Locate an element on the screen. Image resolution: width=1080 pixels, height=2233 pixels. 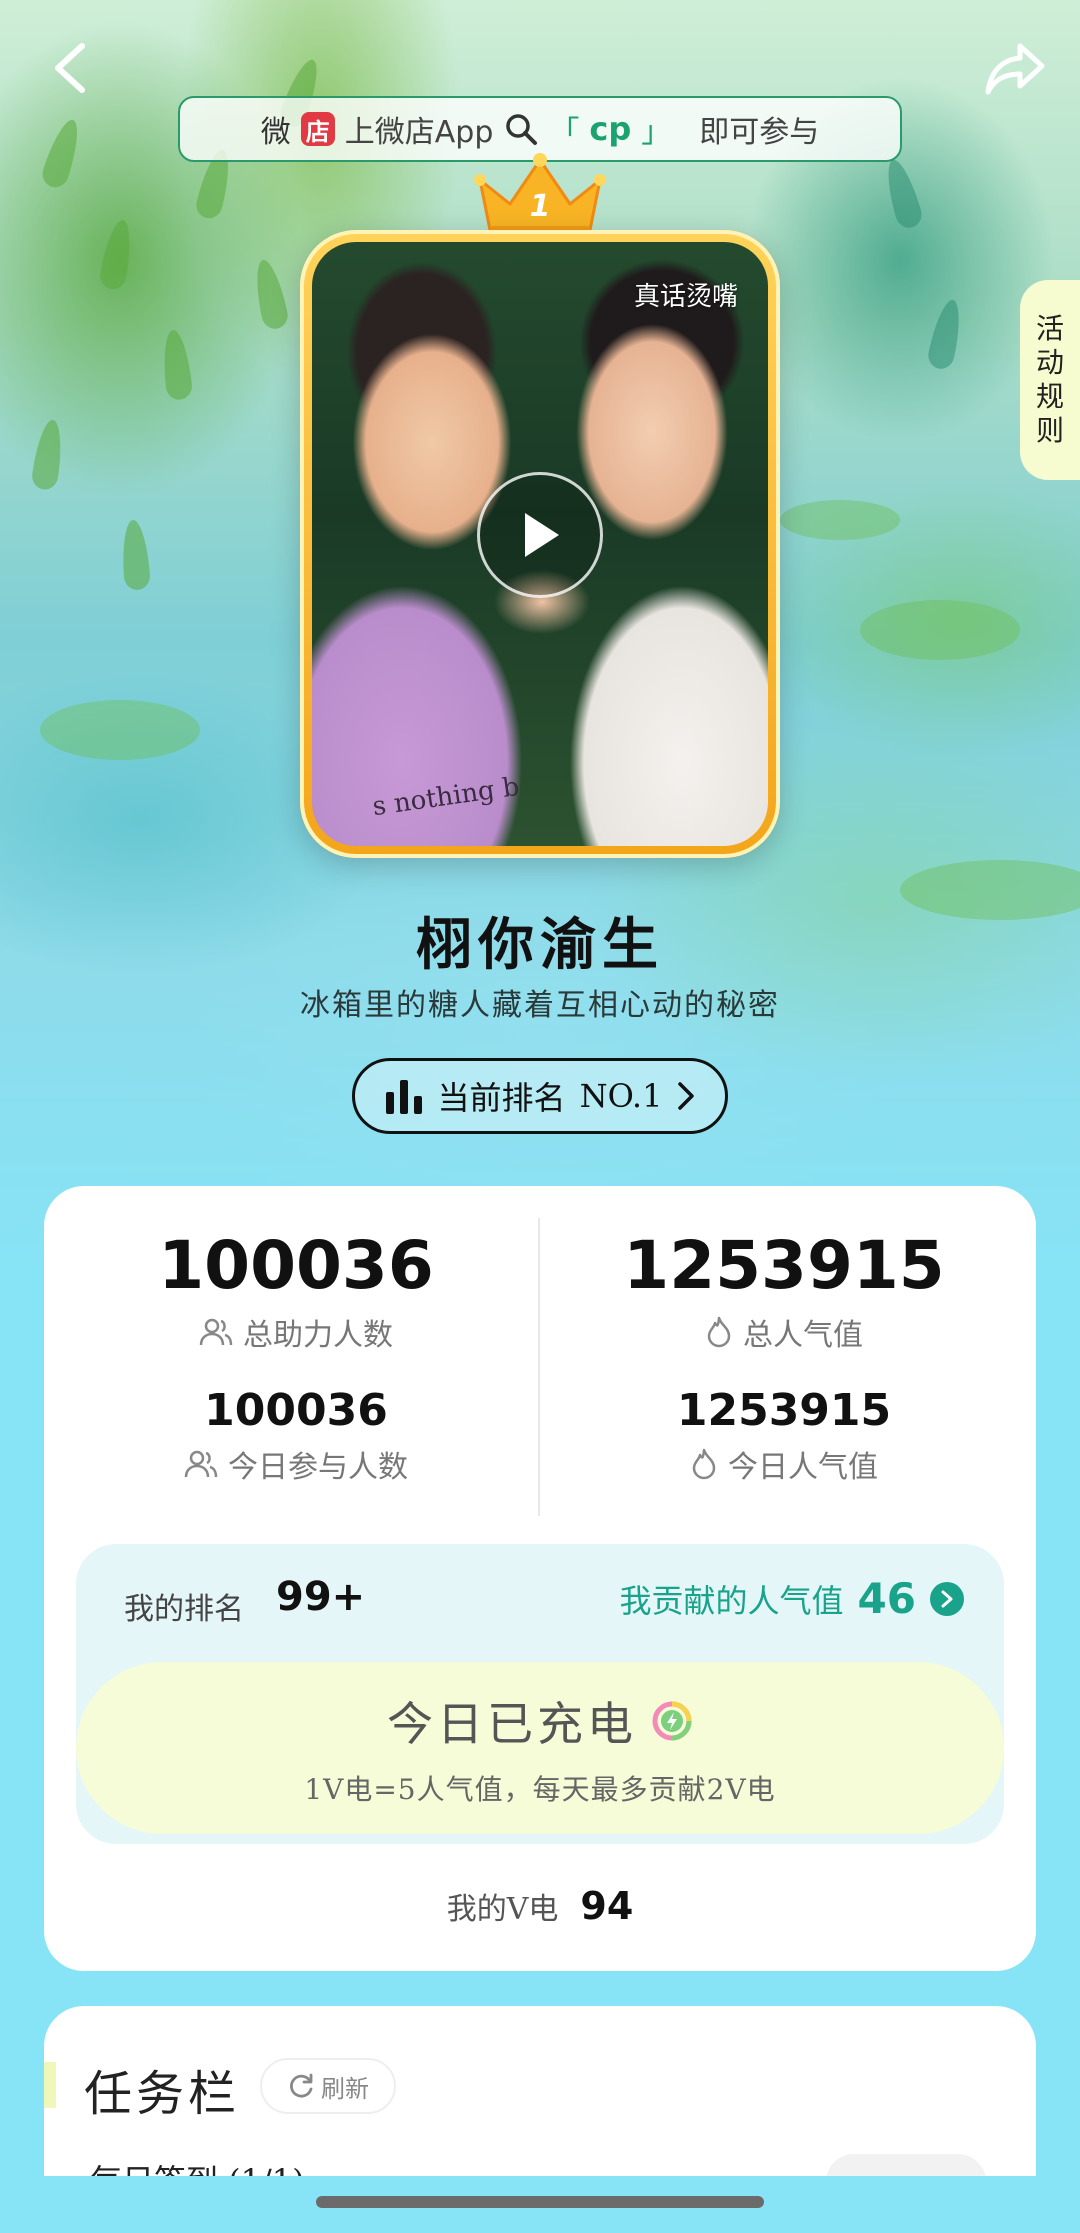
share-button is located at coordinates (1015, 68).